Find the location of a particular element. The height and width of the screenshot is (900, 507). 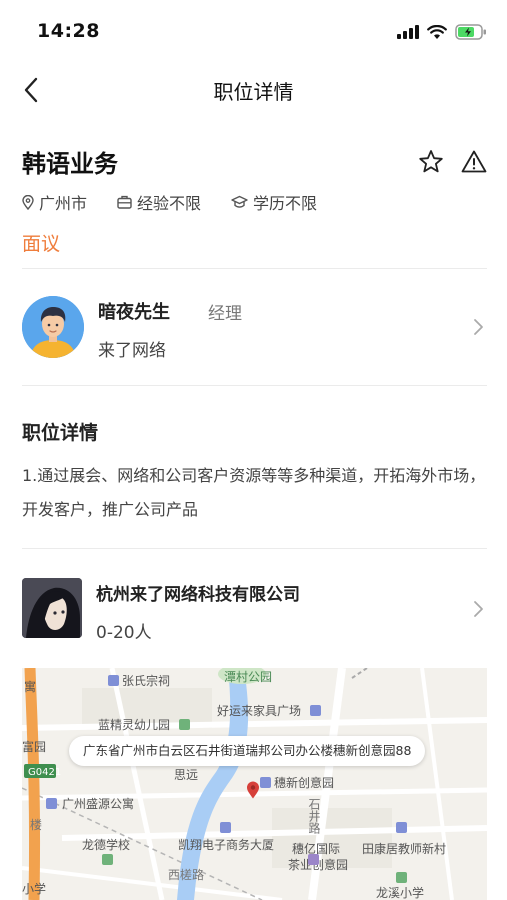

location-pin-icon is located at coordinates (28, 202).